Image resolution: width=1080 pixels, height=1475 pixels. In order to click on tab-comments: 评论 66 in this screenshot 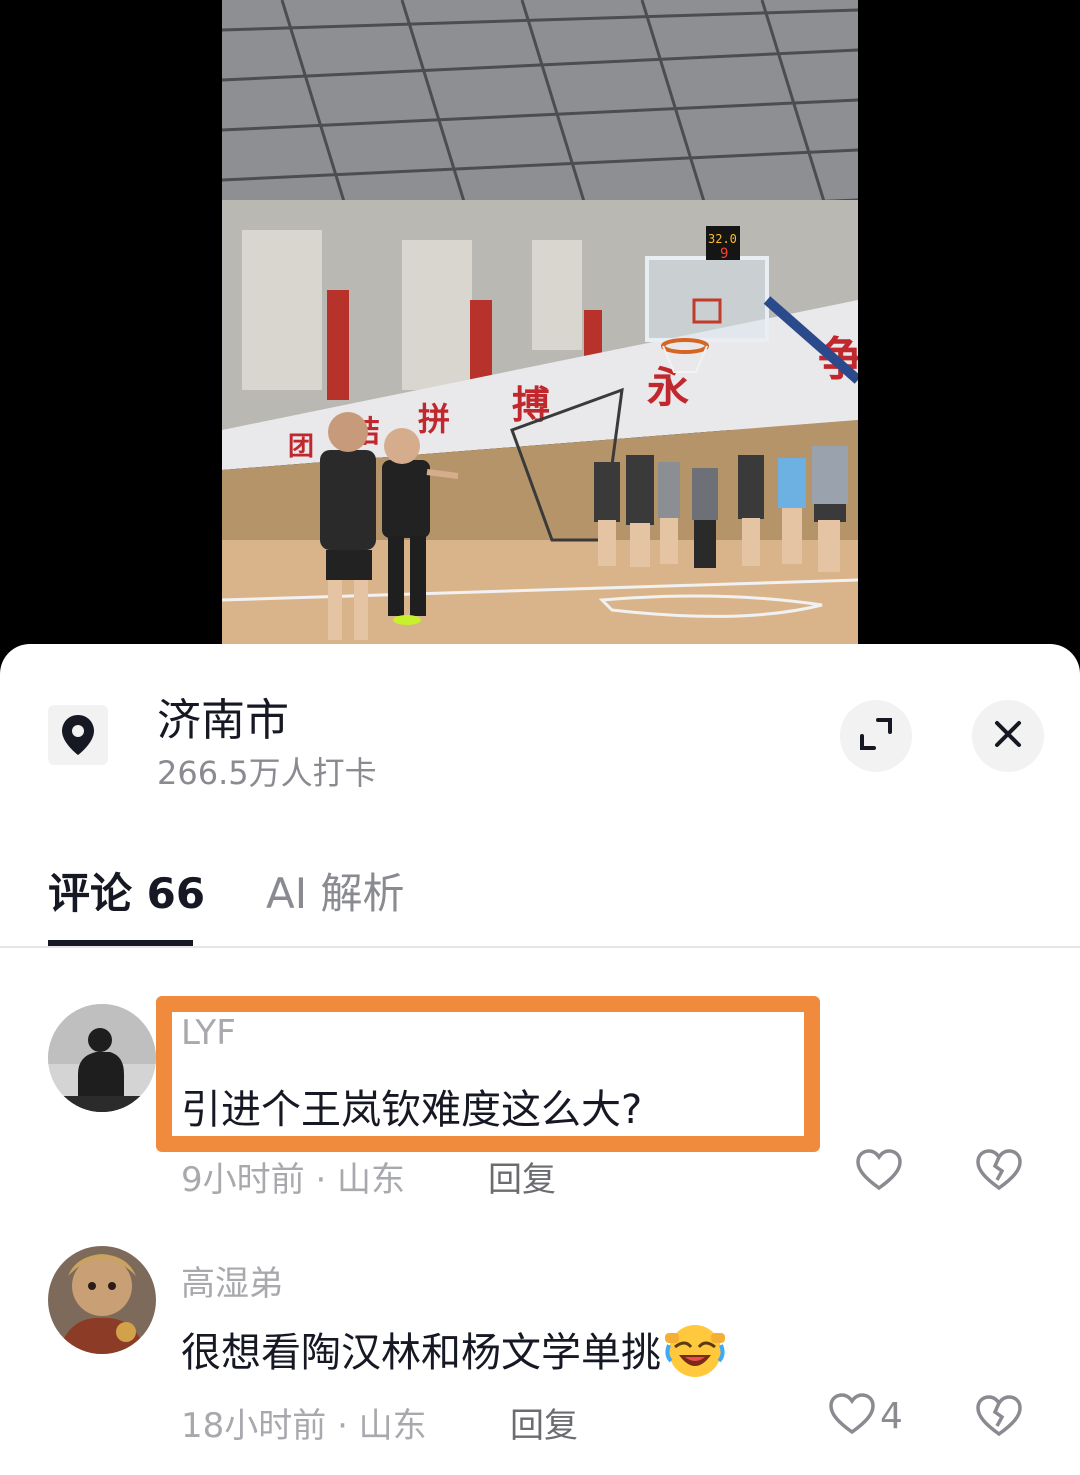, I will do `click(126, 890)`.